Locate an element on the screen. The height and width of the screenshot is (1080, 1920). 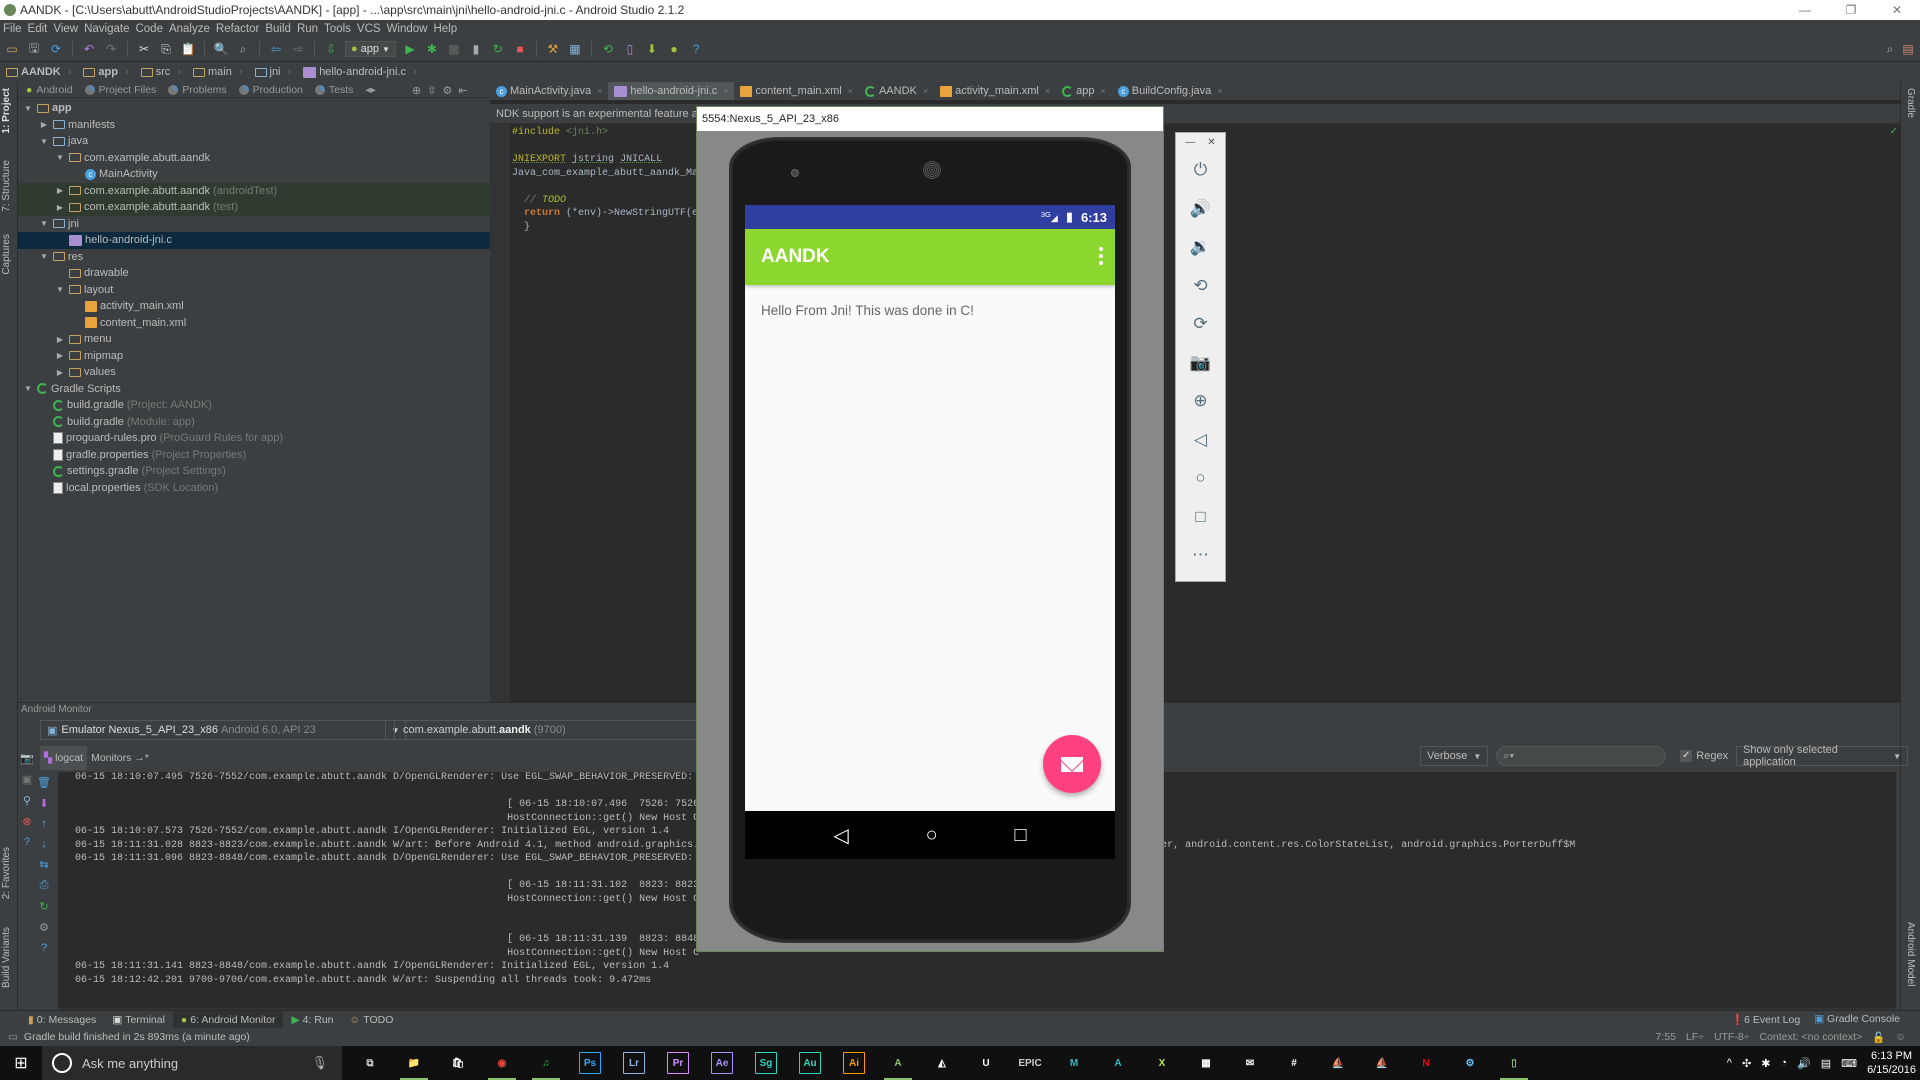
find-icon: 🔍 is located at coordinates (221, 49).